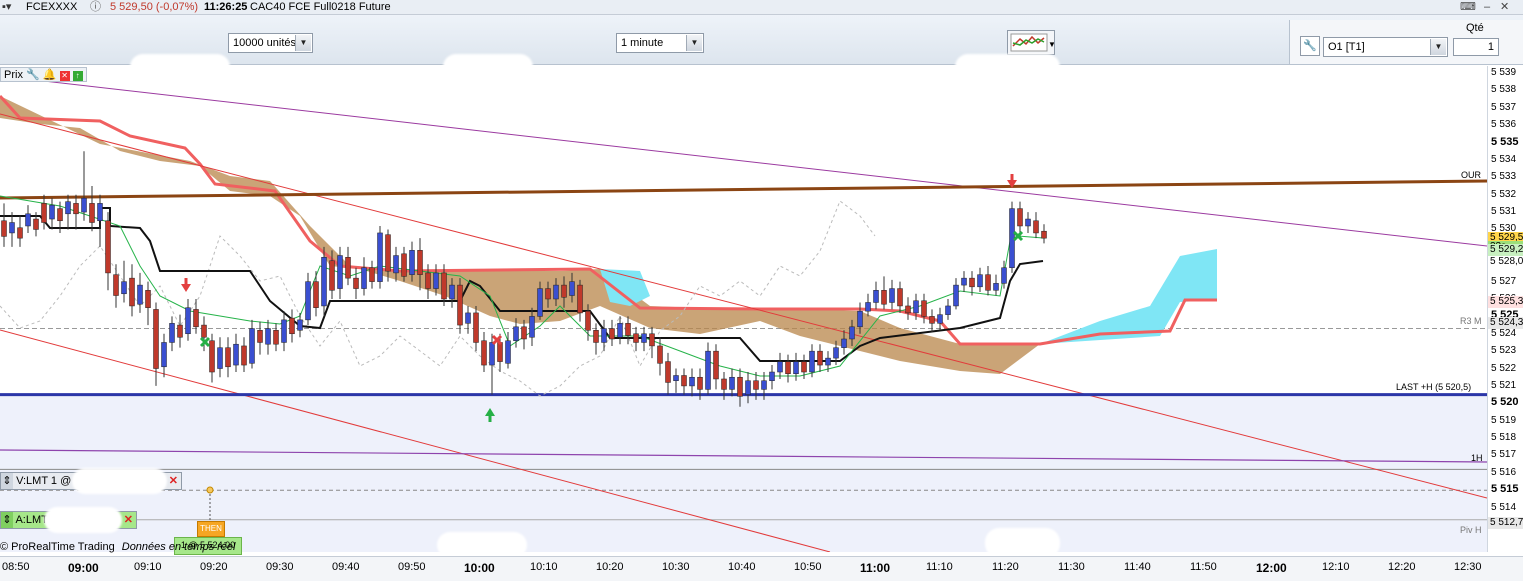 The width and height of the screenshot is (1523, 581). I want to click on interval-select: 1 minute ▼, so click(660, 43).